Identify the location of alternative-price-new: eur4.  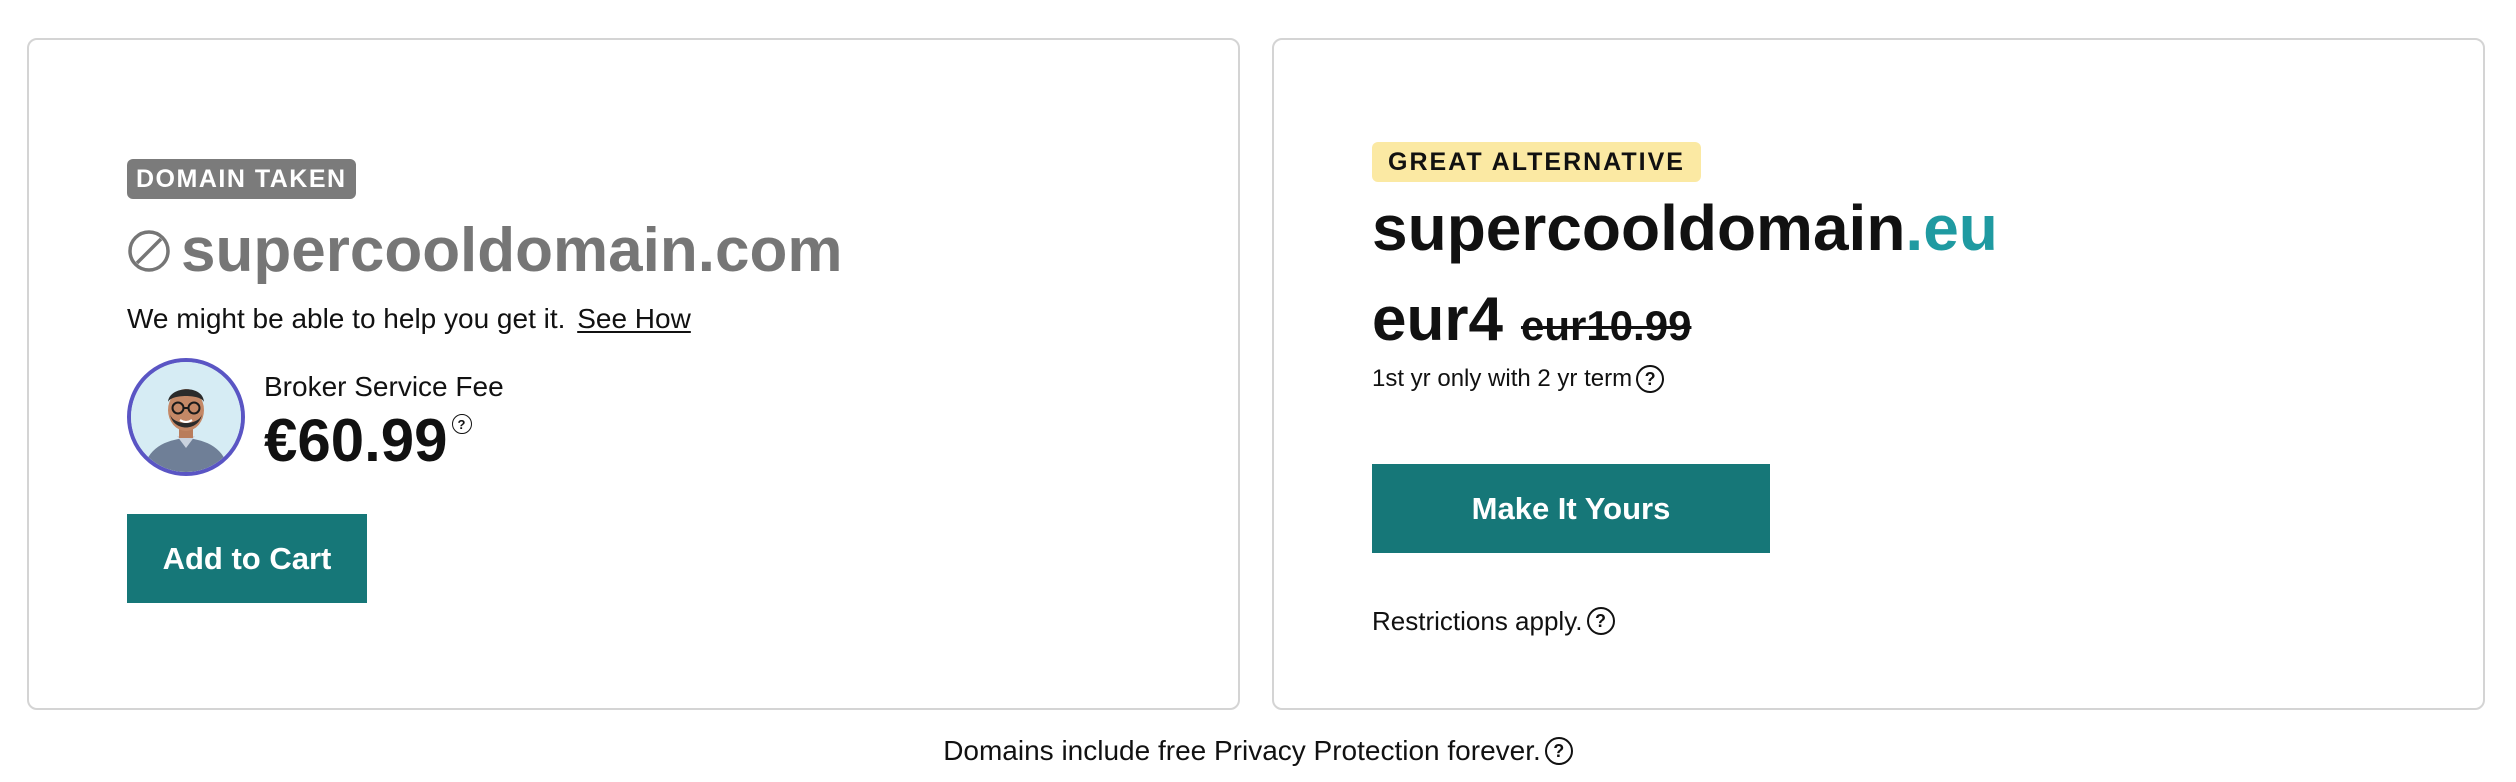
(1437, 319).